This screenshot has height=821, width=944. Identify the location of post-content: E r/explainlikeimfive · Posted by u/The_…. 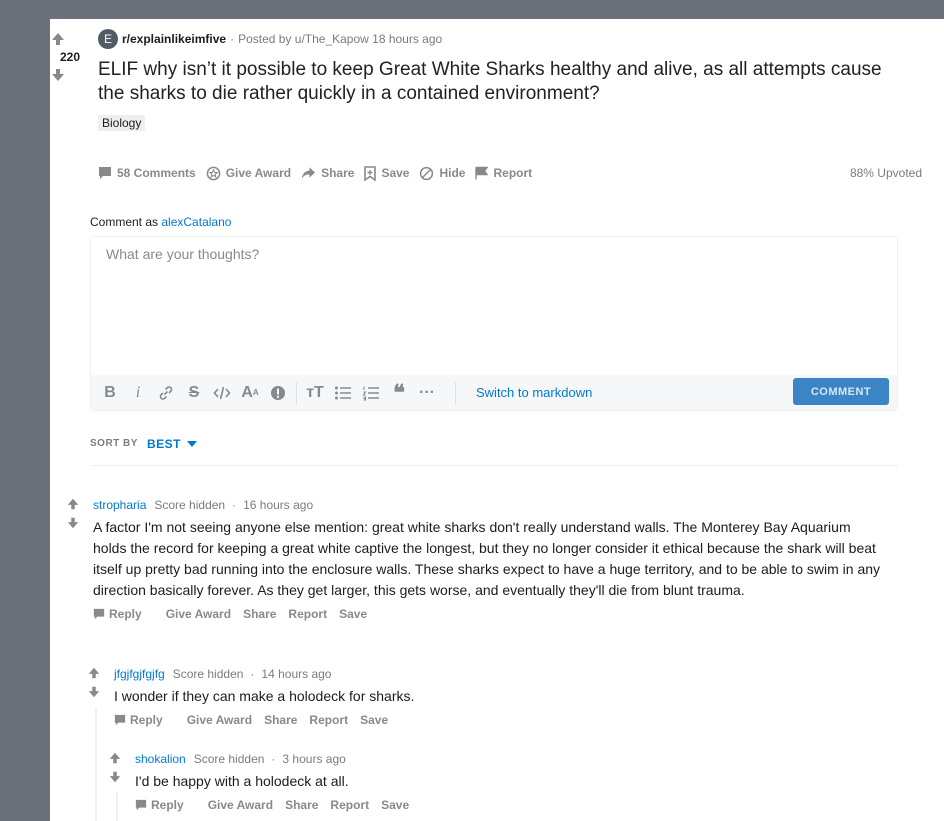
(511, 80).